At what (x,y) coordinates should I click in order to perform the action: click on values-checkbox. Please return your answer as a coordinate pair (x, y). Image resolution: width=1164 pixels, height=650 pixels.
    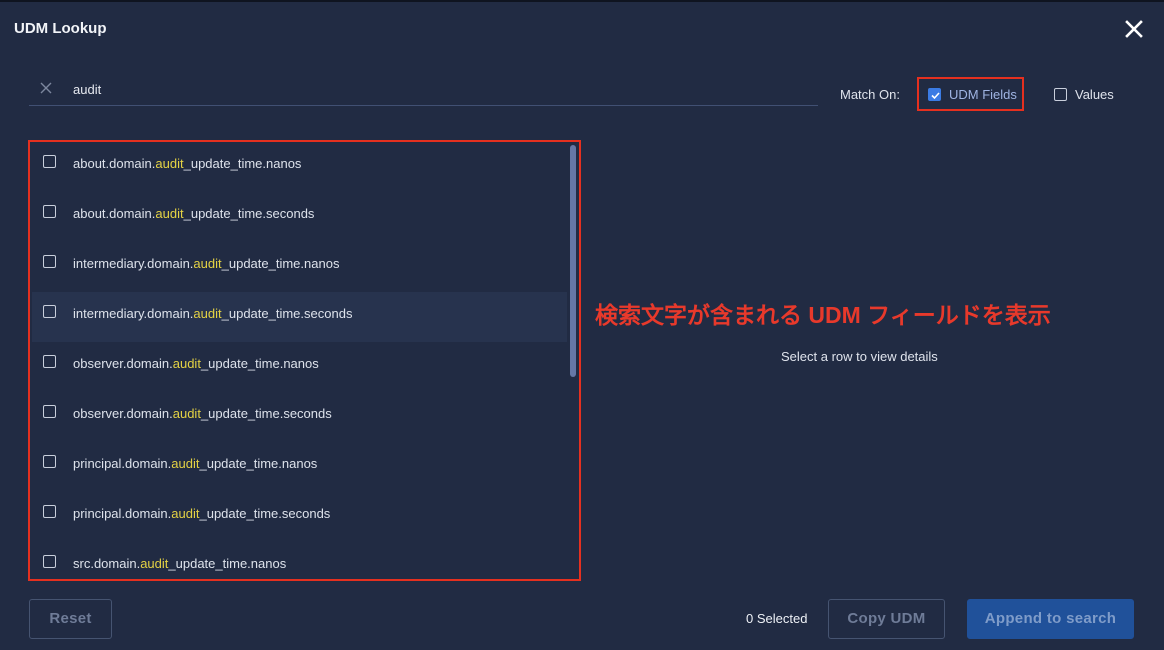
    Looking at the image, I should click on (1060, 94).